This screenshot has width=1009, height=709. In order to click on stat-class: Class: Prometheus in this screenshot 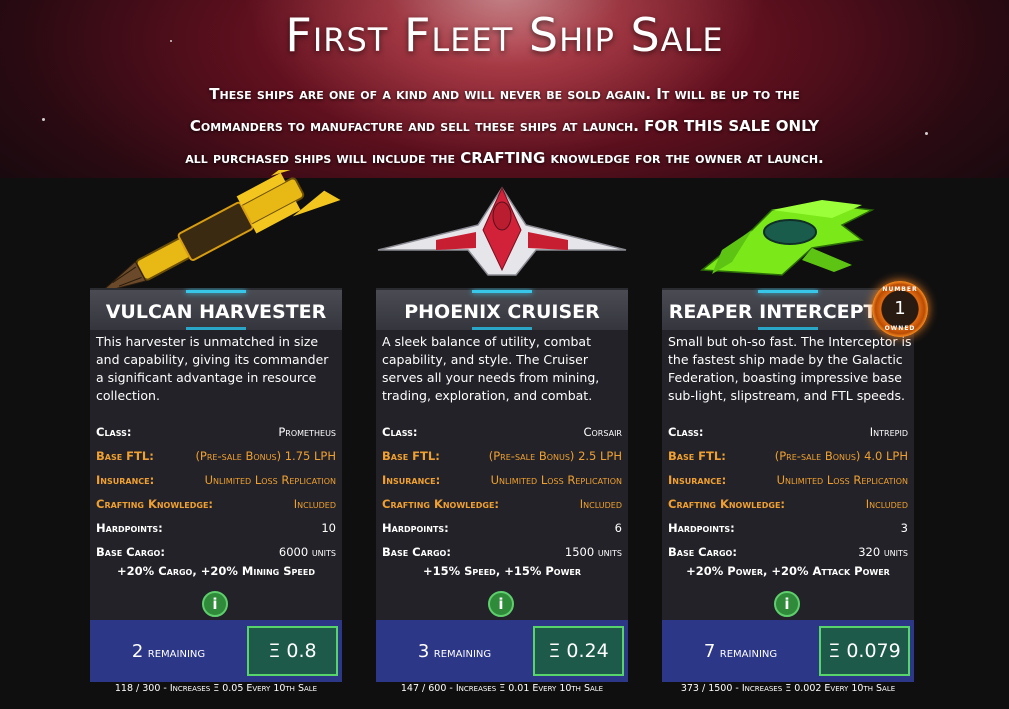, I will do `click(216, 432)`.